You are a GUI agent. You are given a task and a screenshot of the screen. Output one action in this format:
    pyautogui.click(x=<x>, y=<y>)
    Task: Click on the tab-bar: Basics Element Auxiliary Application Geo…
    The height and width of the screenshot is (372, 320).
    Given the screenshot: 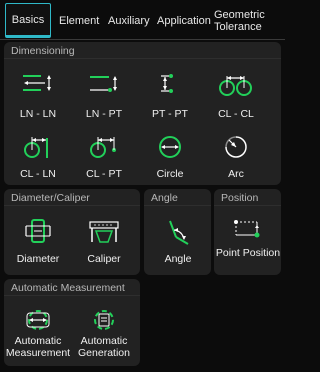 What is the action you would take?
    pyautogui.click(x=142, y=20)
    